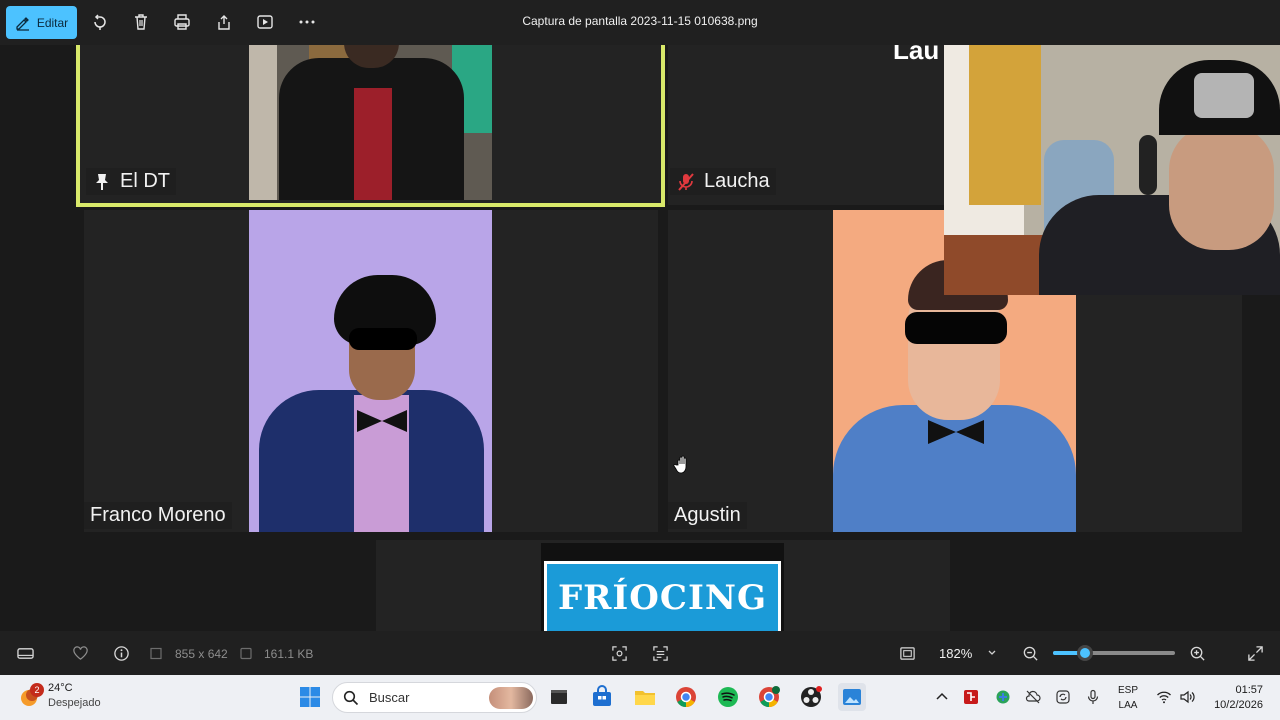  What do you see at coordinates (182, 22) in the screenshot?
I see `print-icon` at bounding box center [182, 22].